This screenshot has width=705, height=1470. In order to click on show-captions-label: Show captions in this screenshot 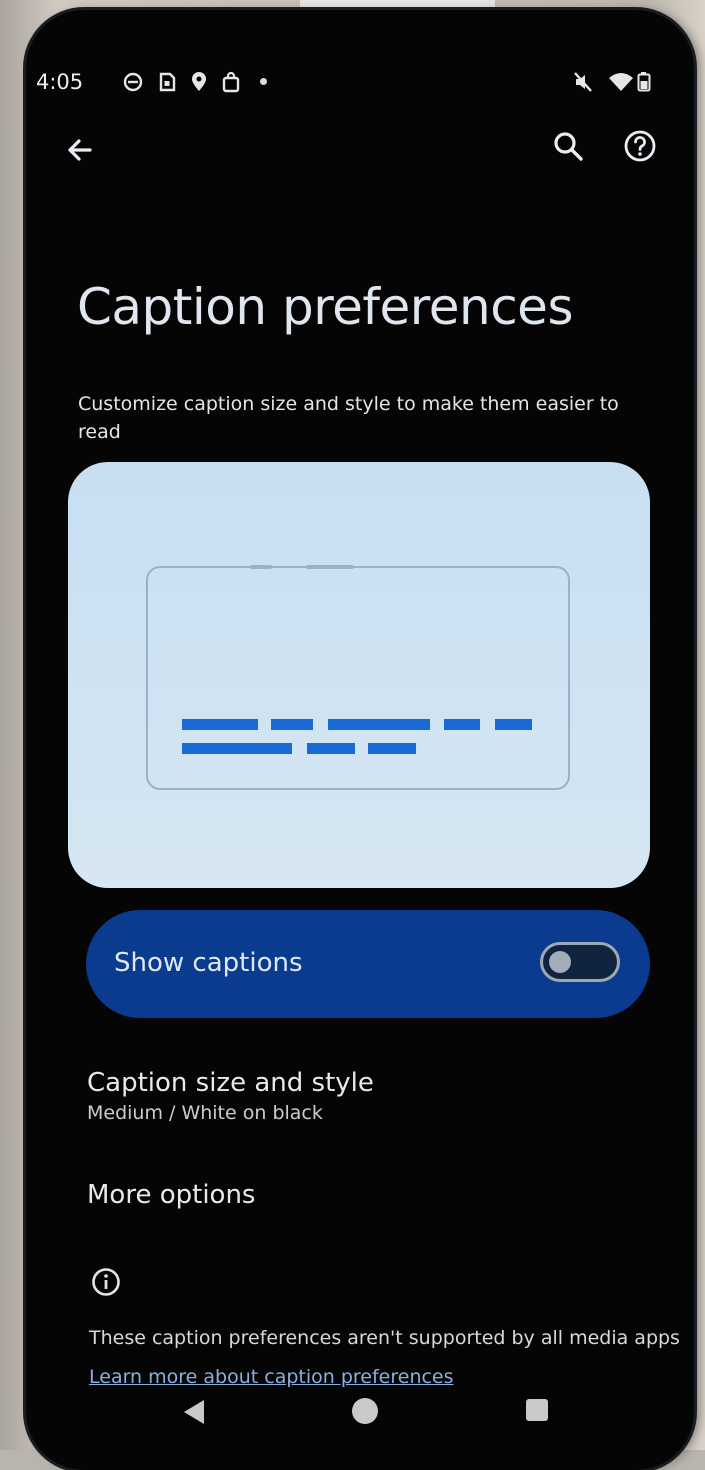, I will do `click(208, 963)`.